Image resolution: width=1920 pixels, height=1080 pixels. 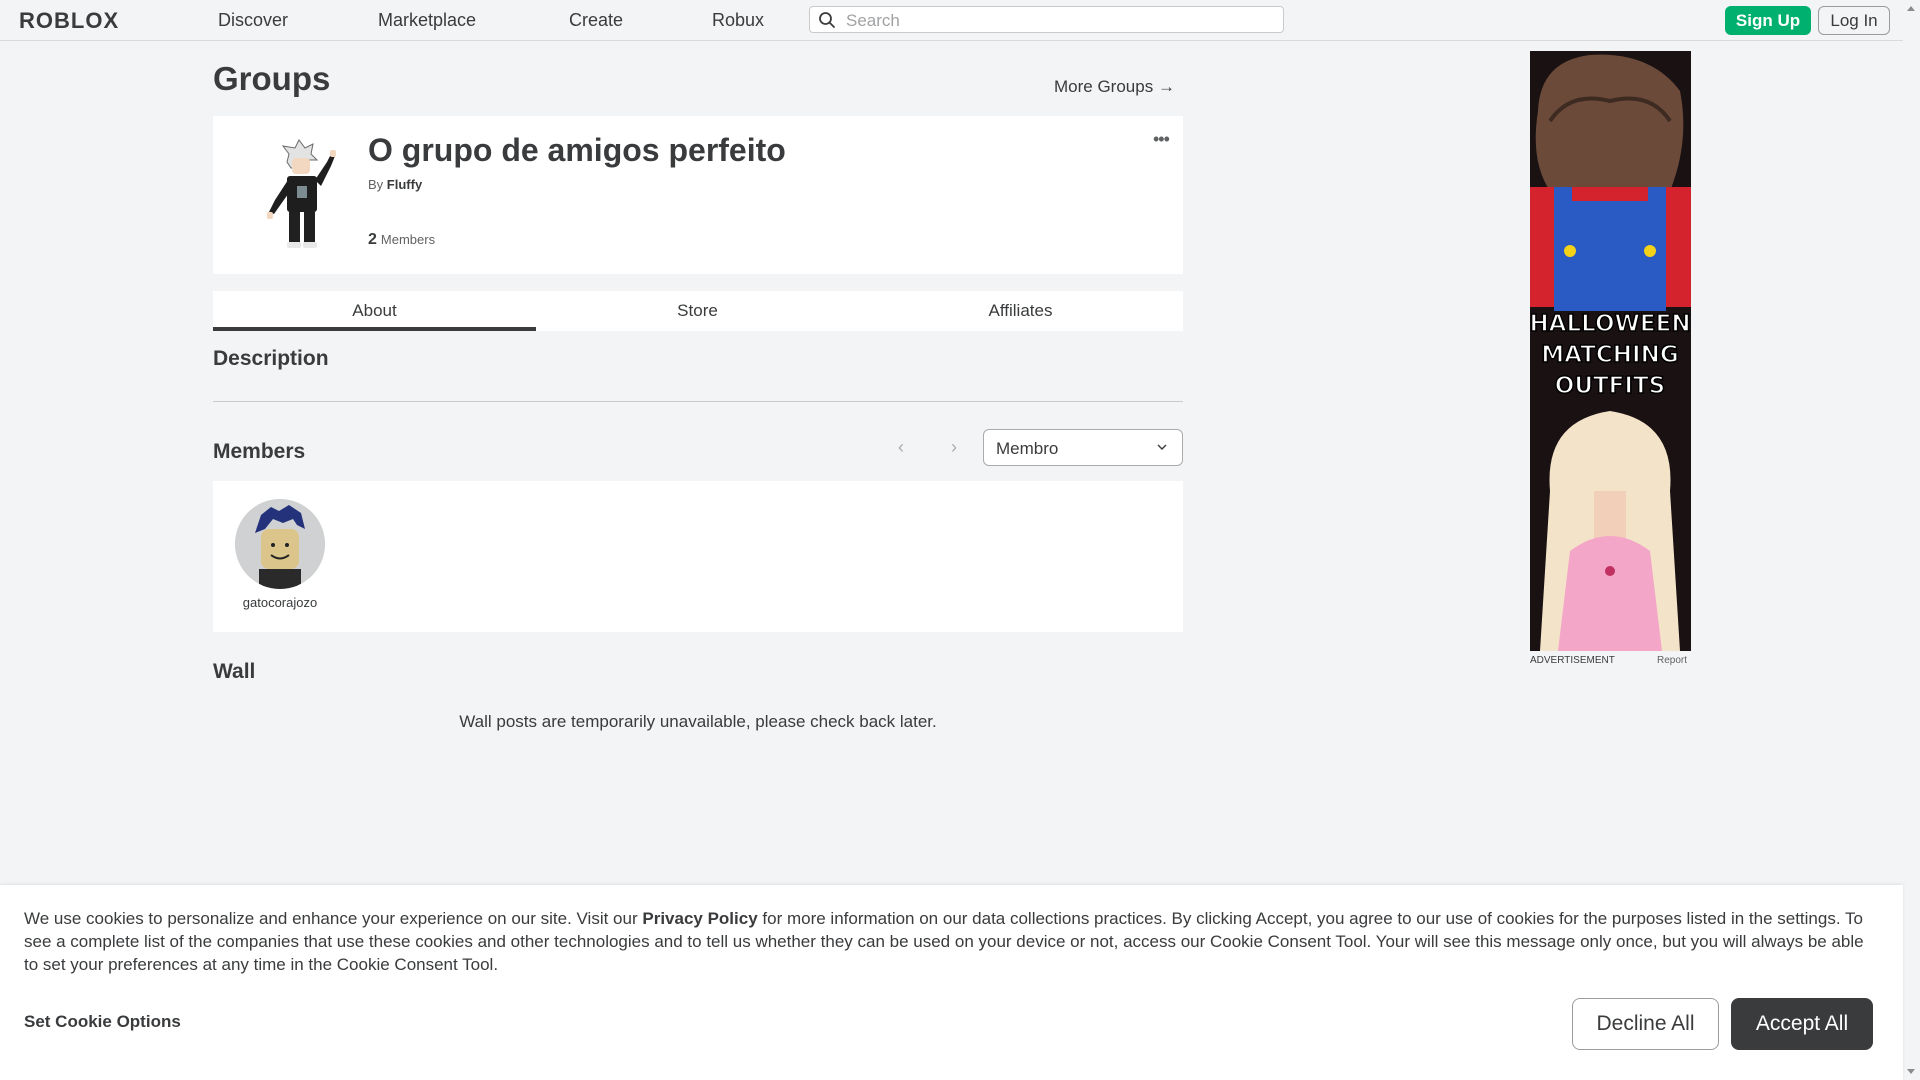 What do you see at coordinates (954, 447) in the screenshot?
I see `chevron-right-icon: ›` at bounding box center [954, 447].